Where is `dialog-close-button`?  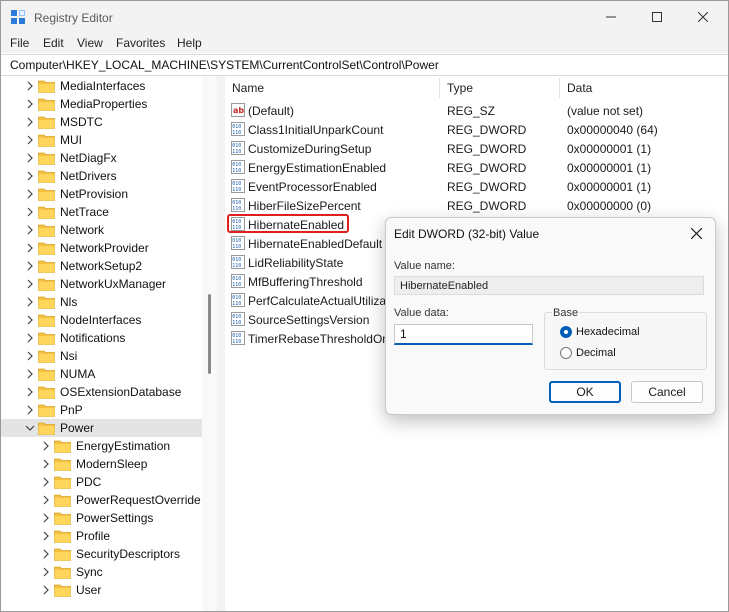
dialog-close-button is located at coordinates (696, 233).